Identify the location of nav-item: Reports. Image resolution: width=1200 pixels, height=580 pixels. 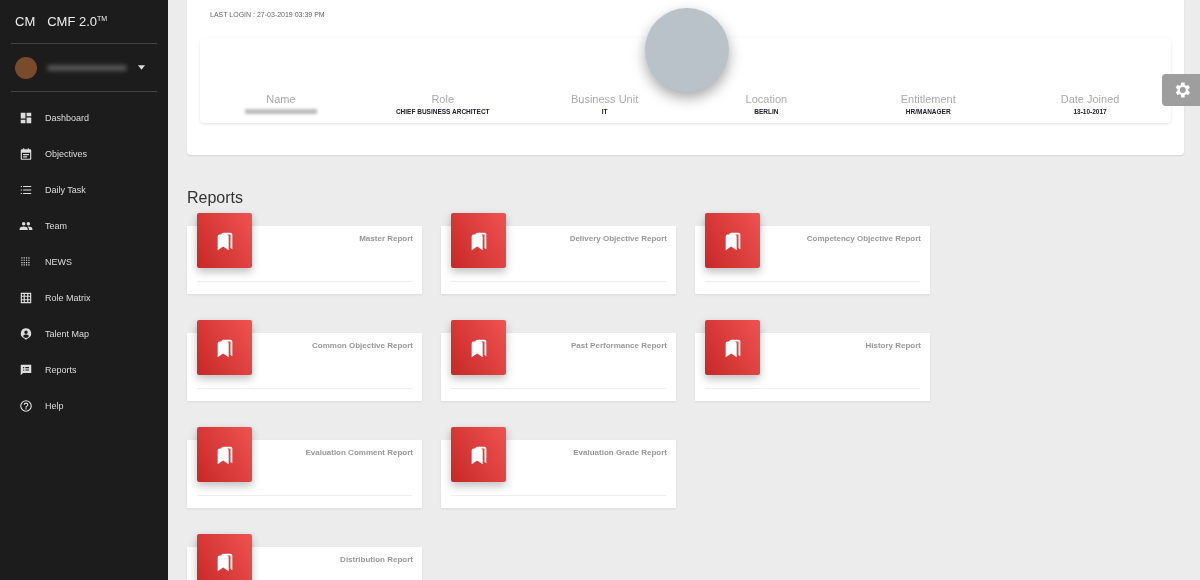
(84, 370).